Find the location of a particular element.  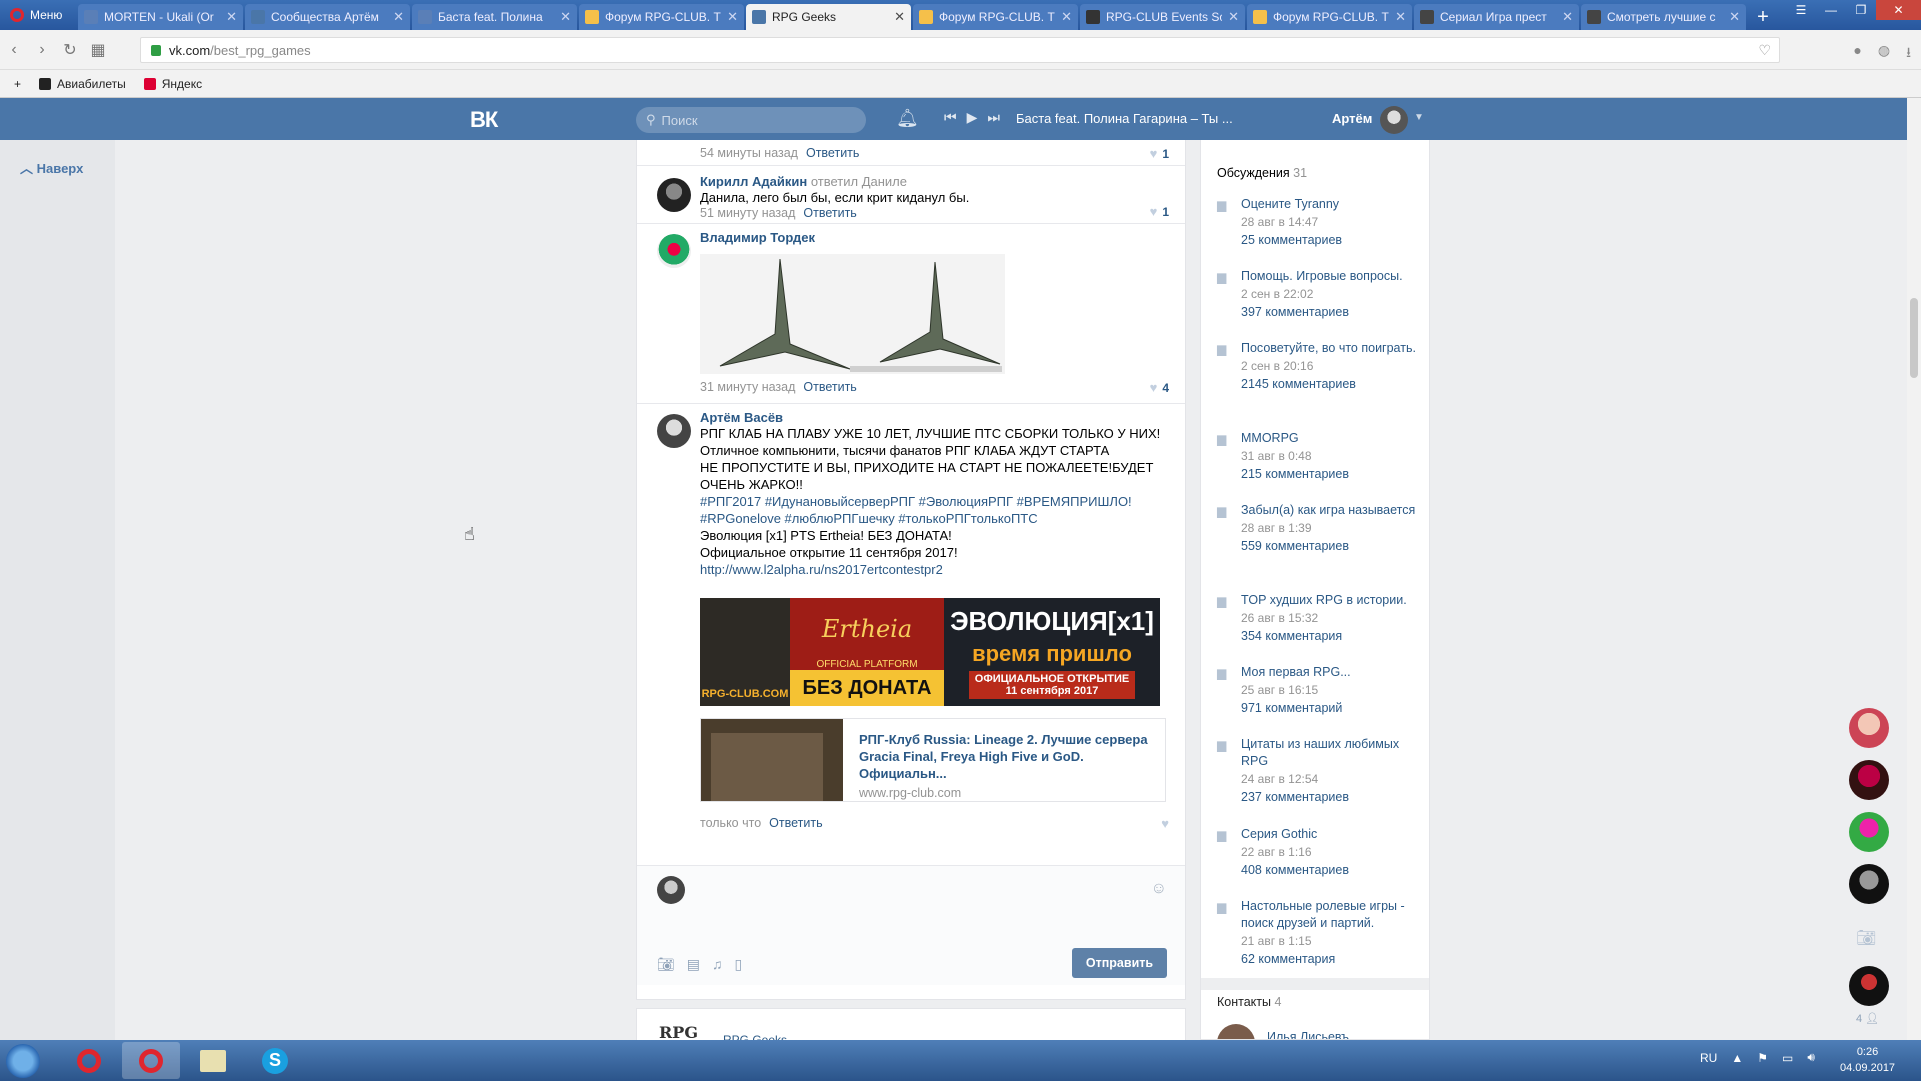

tray-arrow-icon: ▲ is located at coordinates (1737, 1058).